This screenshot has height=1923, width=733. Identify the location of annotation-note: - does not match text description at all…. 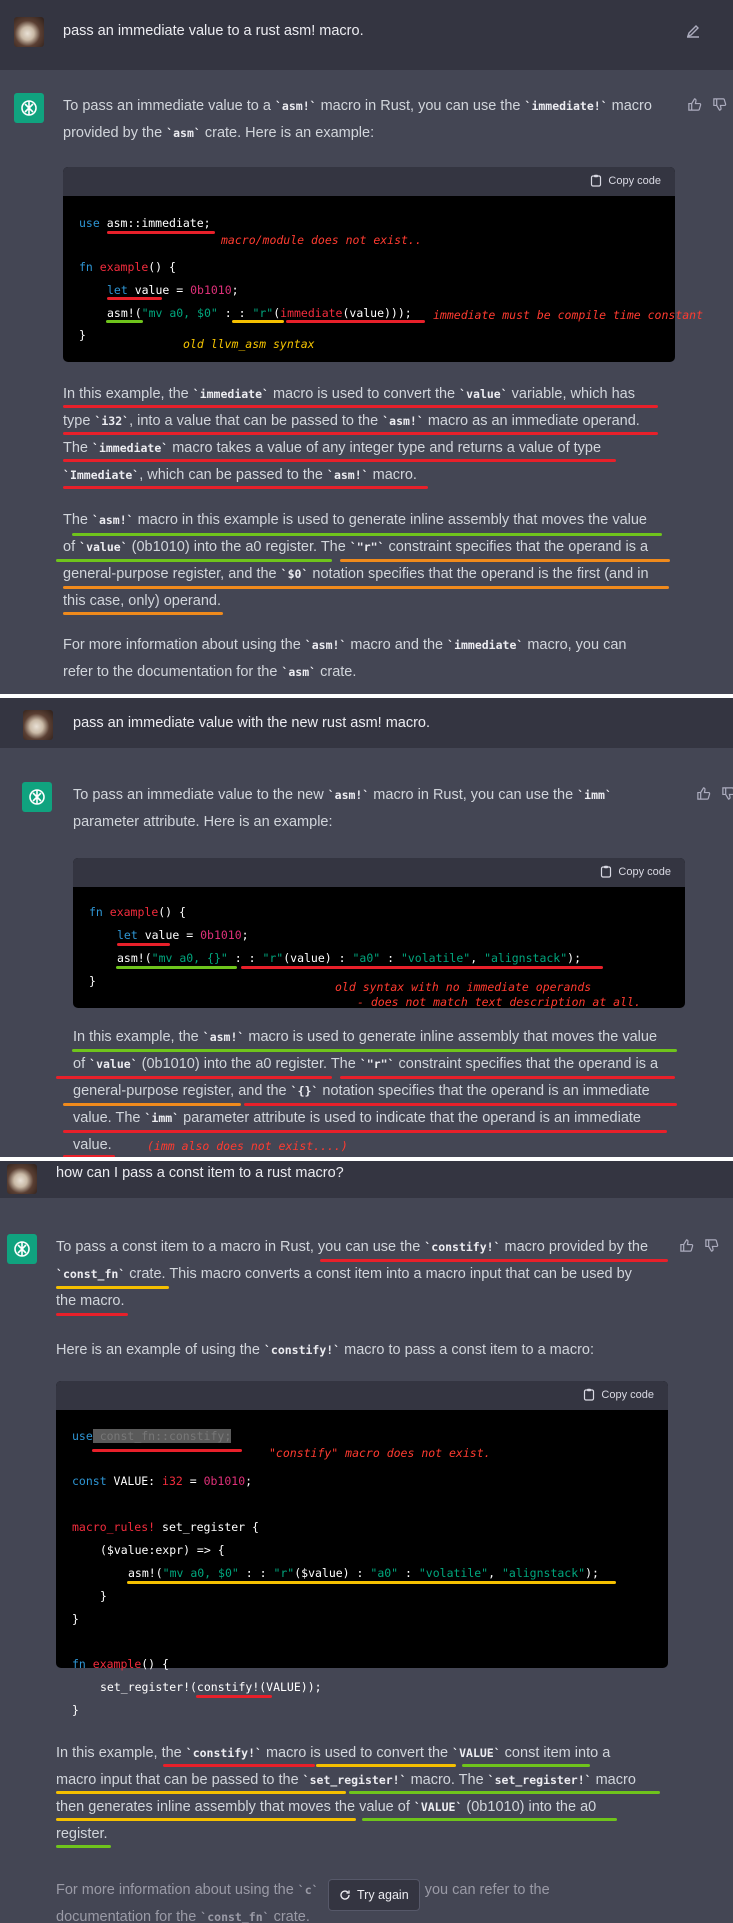
(499, 1002).